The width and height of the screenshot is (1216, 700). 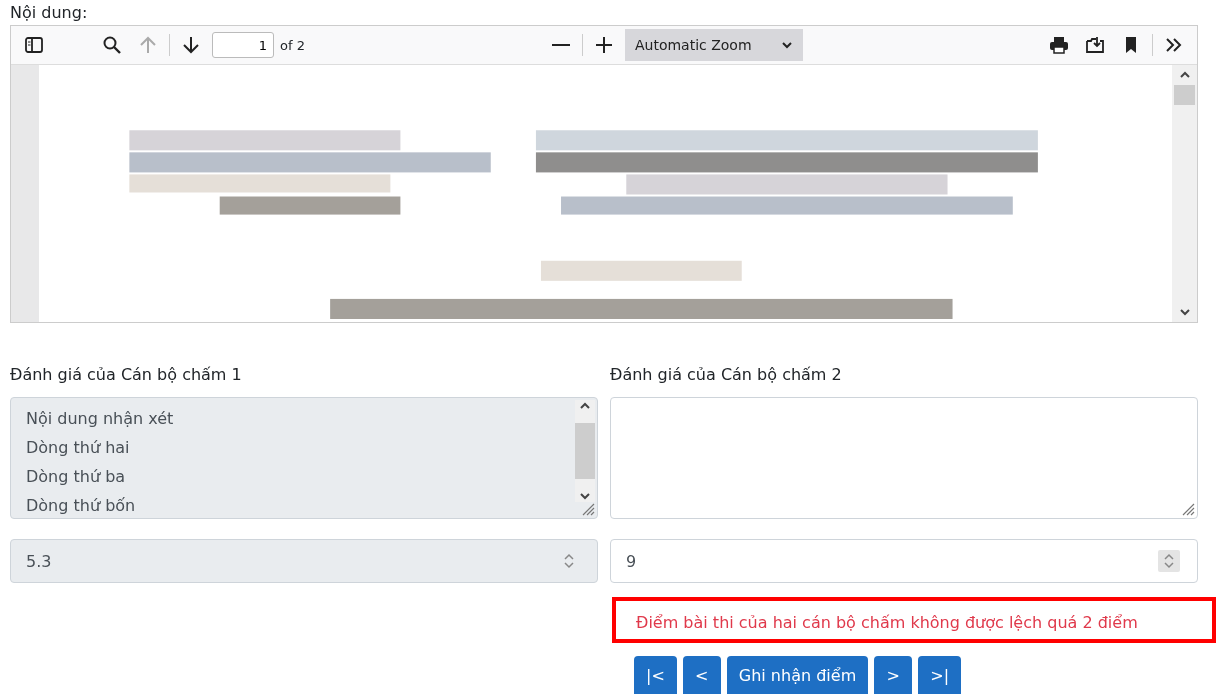 I want to click on zoom-dropdown: Automatic Zoom, so click(x=713, y=45).